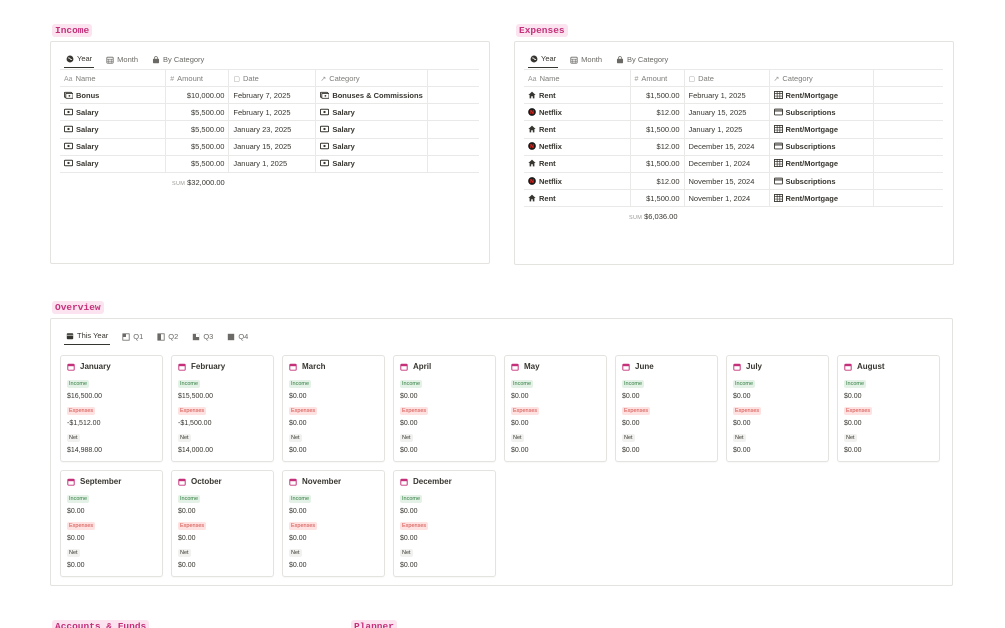  I want to click on overview-tab-q4: Q4, so click(237, 337).